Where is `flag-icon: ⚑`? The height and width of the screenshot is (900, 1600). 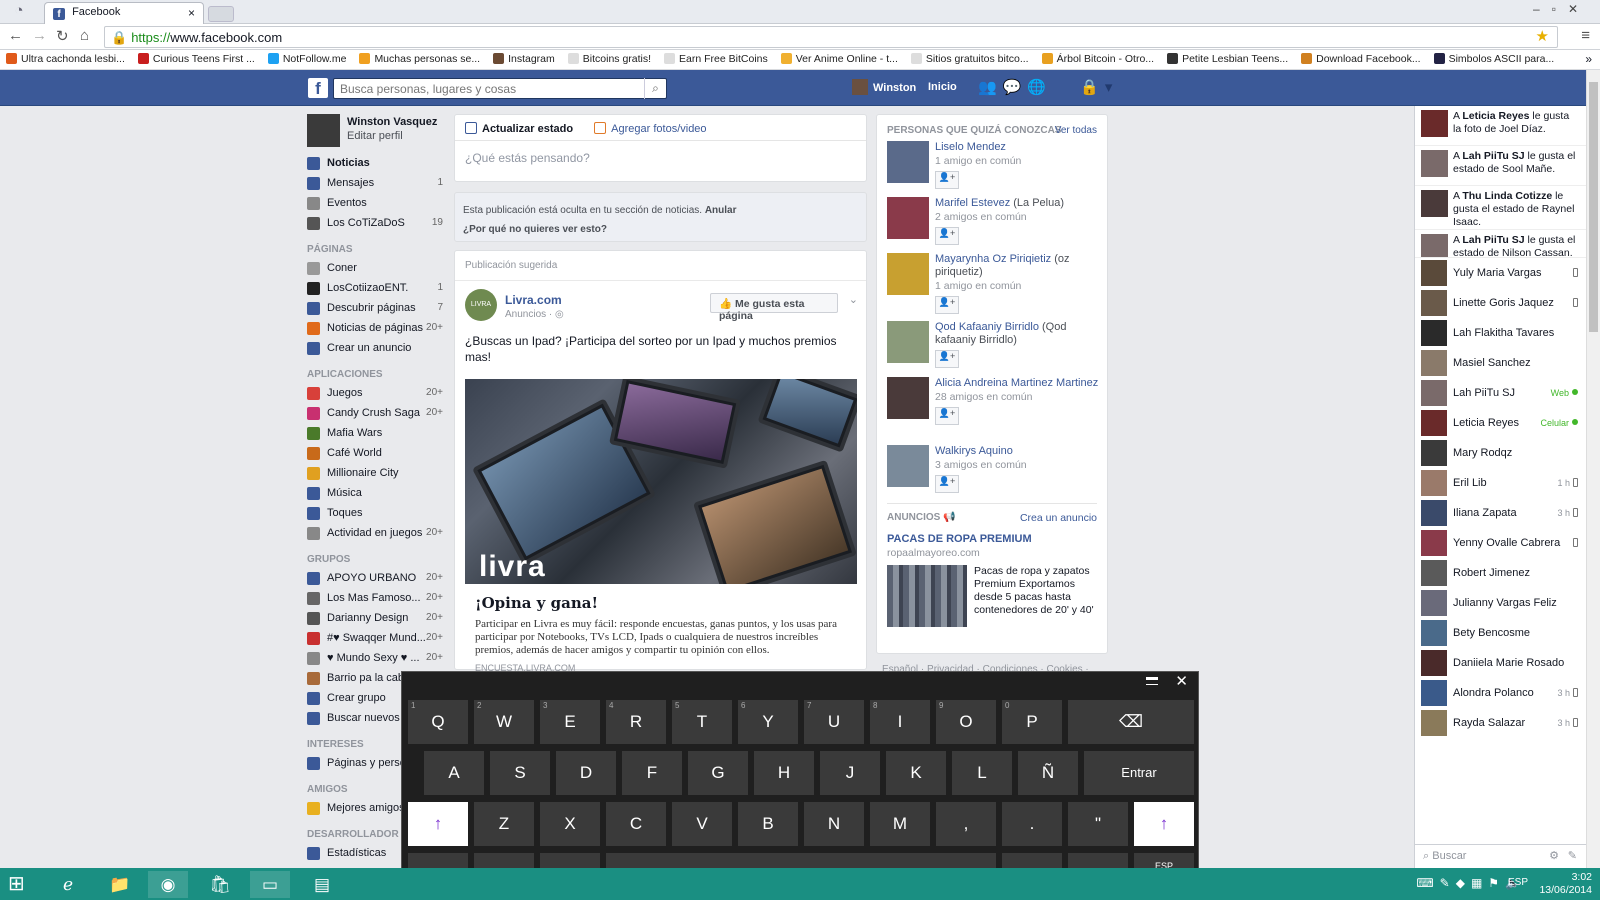
flag-icon: ⚑ is located at coordinates (1496, 883).